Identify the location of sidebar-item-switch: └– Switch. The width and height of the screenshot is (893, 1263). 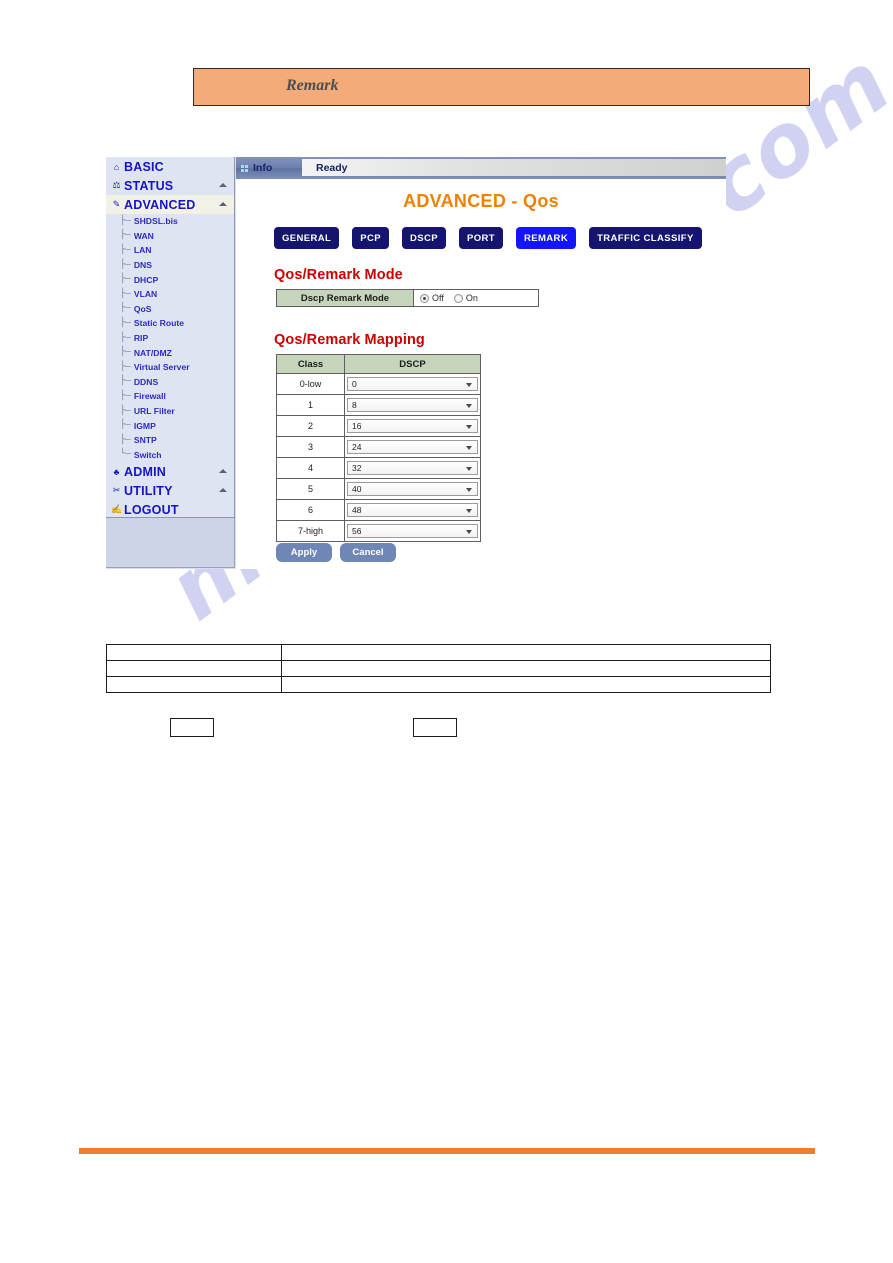
(170, 455).